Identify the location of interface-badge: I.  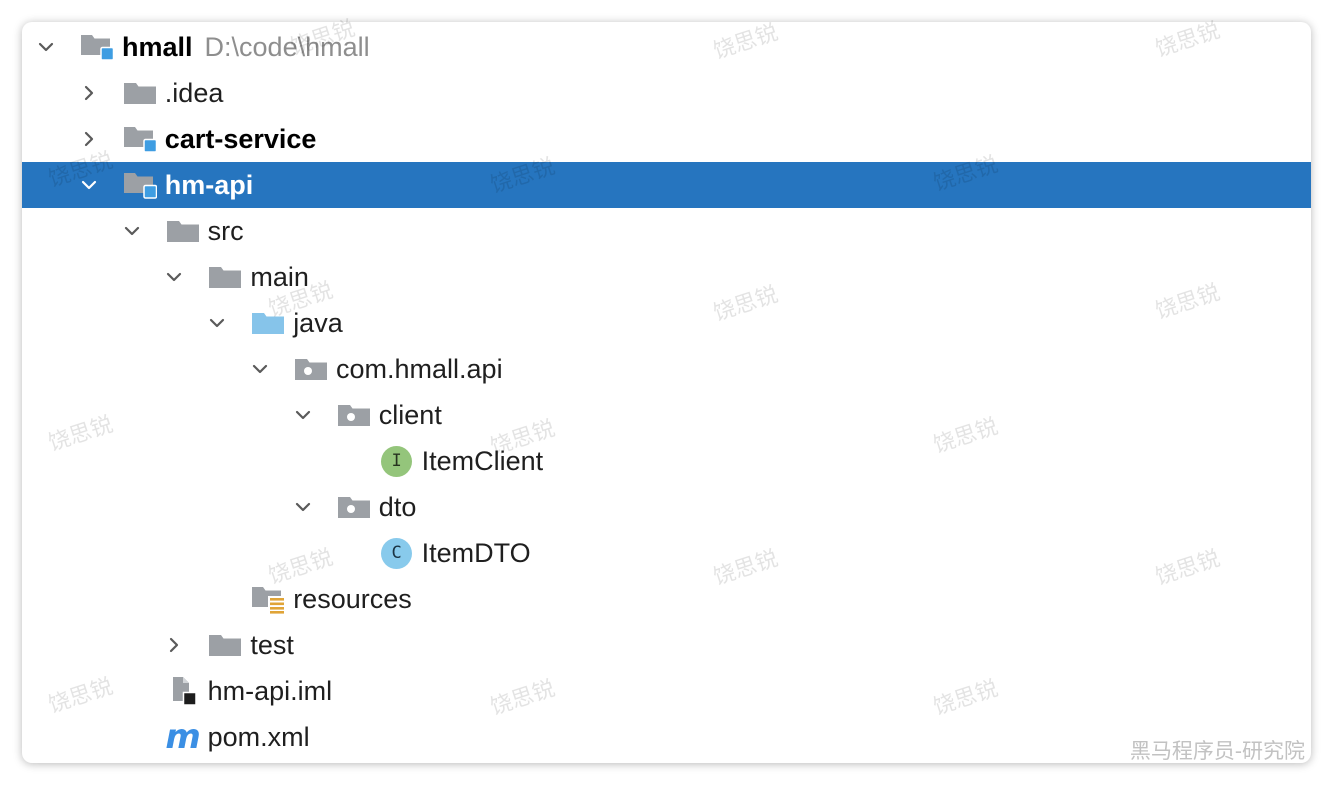
(397, 461).